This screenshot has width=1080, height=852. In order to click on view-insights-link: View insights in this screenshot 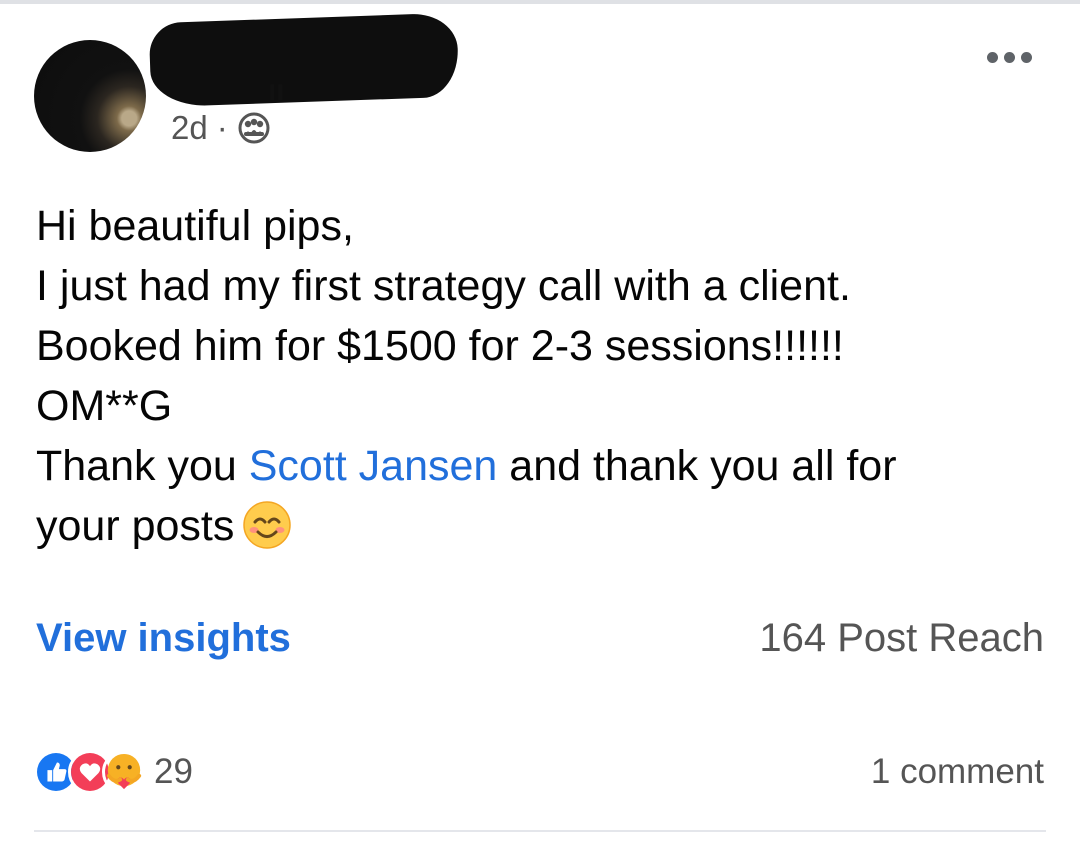, I will do `click(163, 638)`.